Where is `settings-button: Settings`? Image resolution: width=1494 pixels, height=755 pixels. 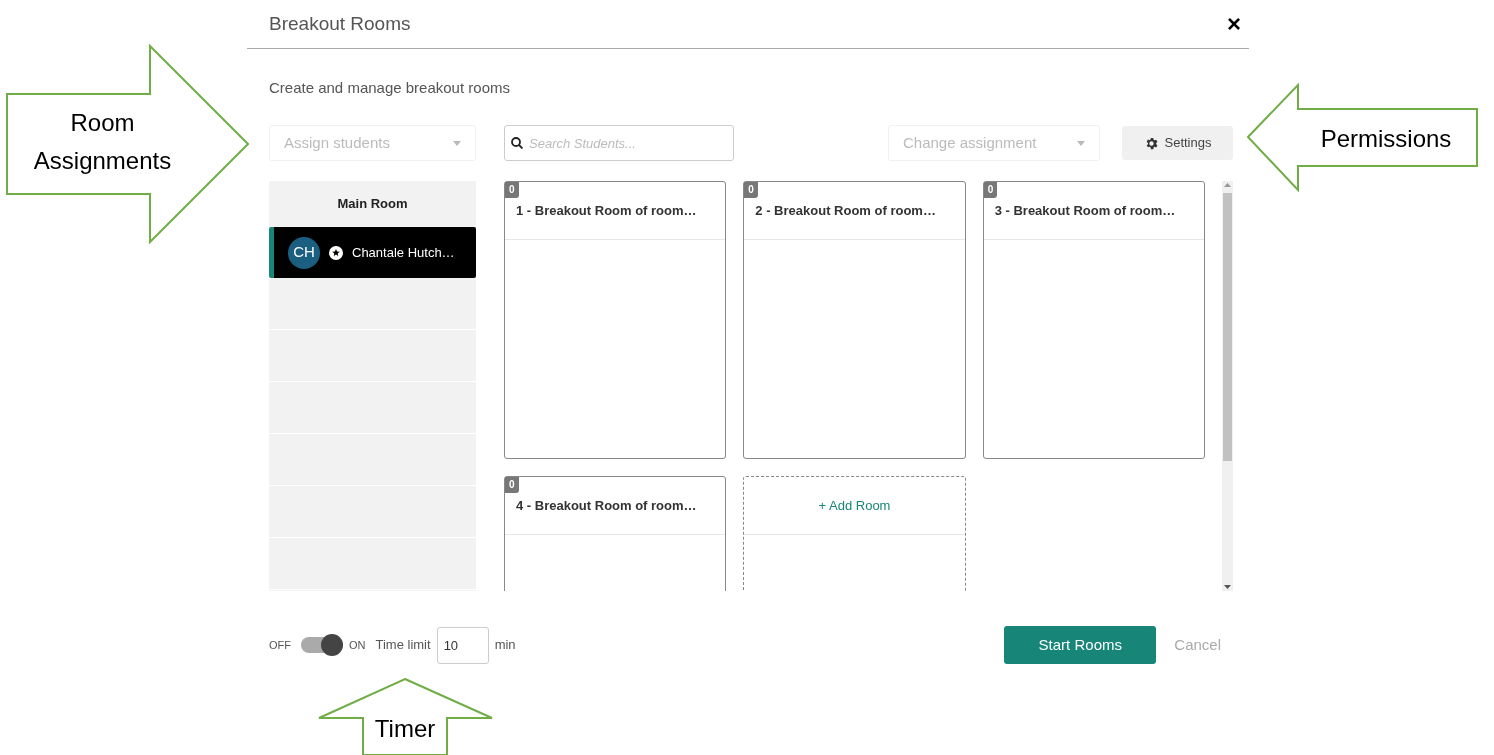 settings-button: Settings is located at coordinates (1177, 143).